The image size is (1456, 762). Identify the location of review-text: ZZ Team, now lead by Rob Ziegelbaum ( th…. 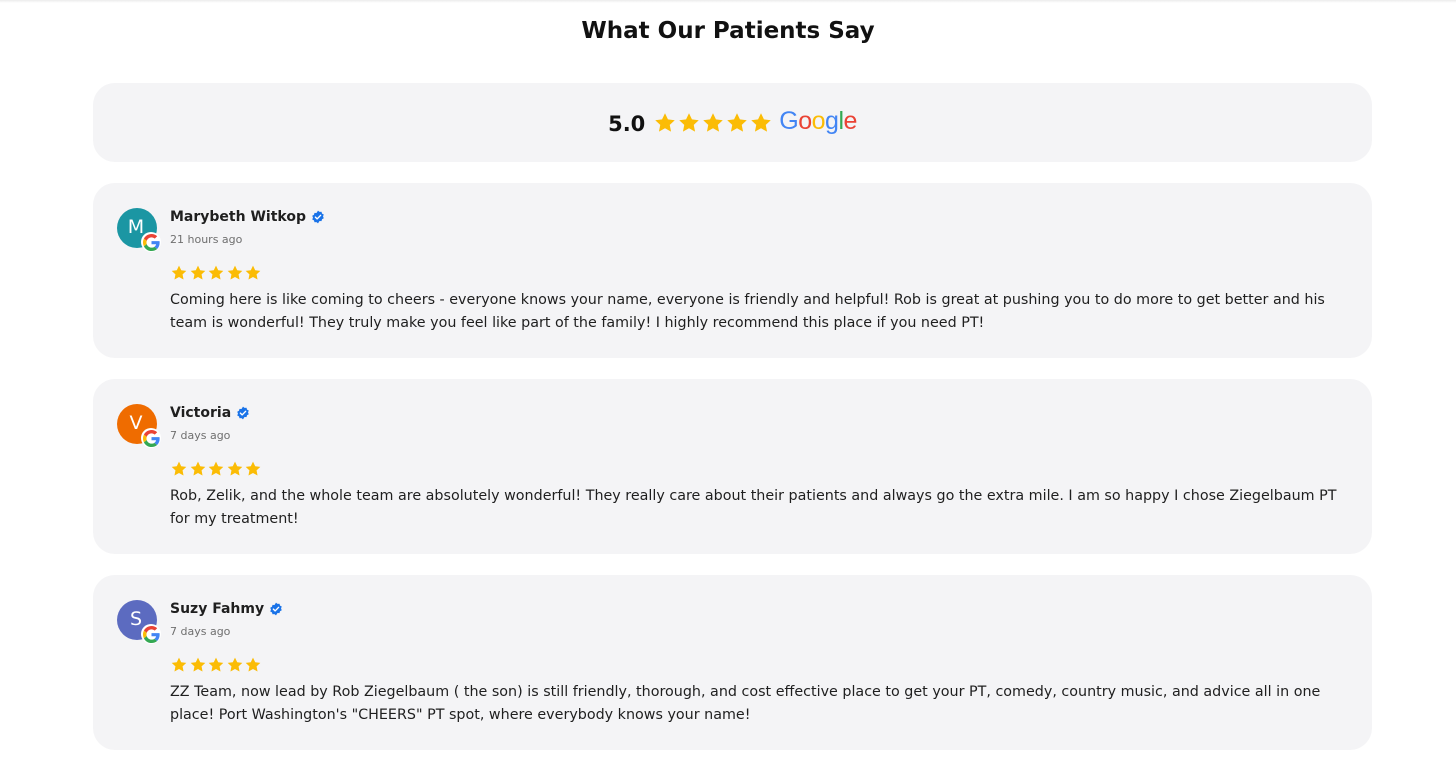
(745, 703).